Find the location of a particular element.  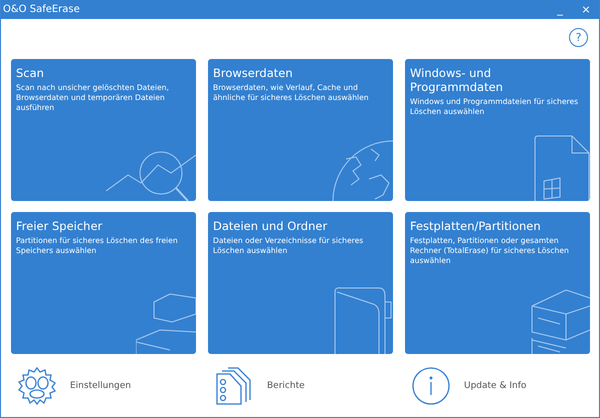

document-windows-icon is located at coordinates (562, 168).